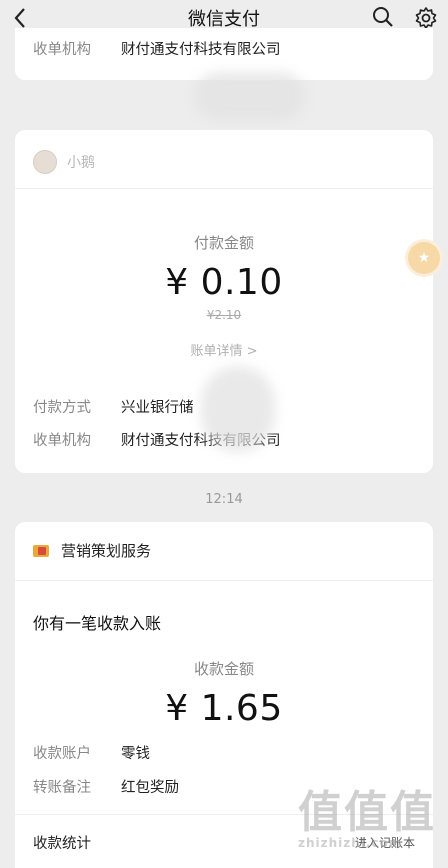 This screenshot has height=868, width=448. Describe the element at coordinates (81, 163) in the screenshot. I see `merchant-name: 小鹅` at that location.